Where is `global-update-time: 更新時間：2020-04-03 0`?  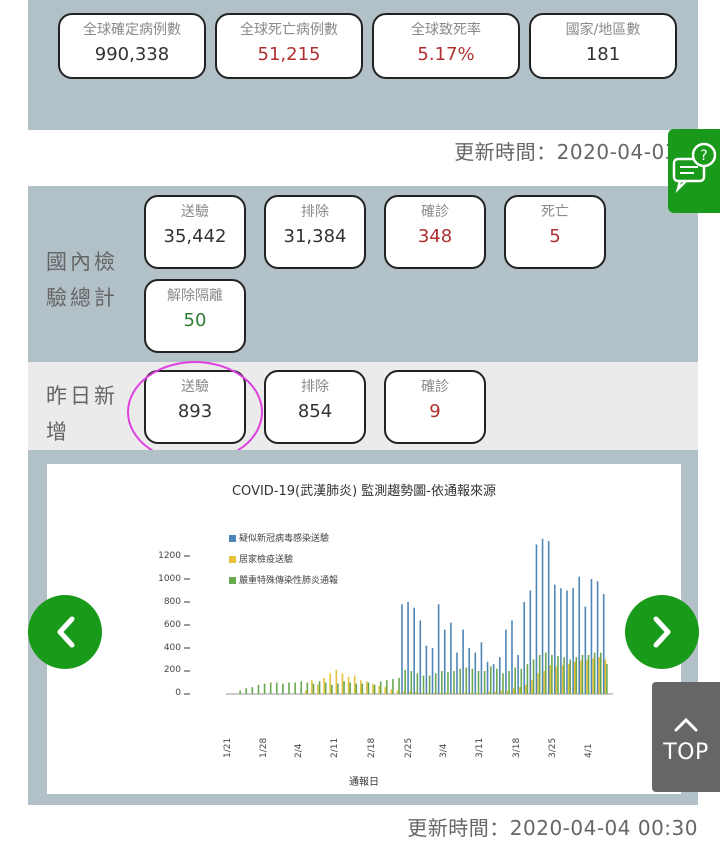 global-update-time: 更新時間：2020-04-03 0 is located at coordinates (576, 152).